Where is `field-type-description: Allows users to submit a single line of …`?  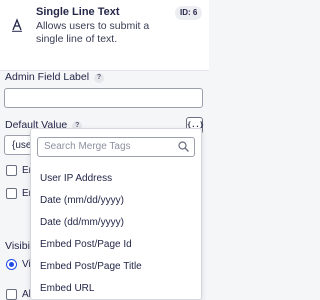 field-type-description: Allows users to submit a single line of … is located at coordinates (93, 32).